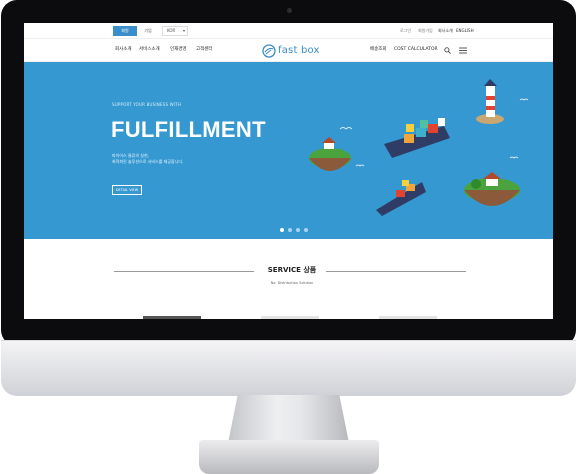 The image size is (577, 474). I want to click on logistics-illustration, so click(419, 147).